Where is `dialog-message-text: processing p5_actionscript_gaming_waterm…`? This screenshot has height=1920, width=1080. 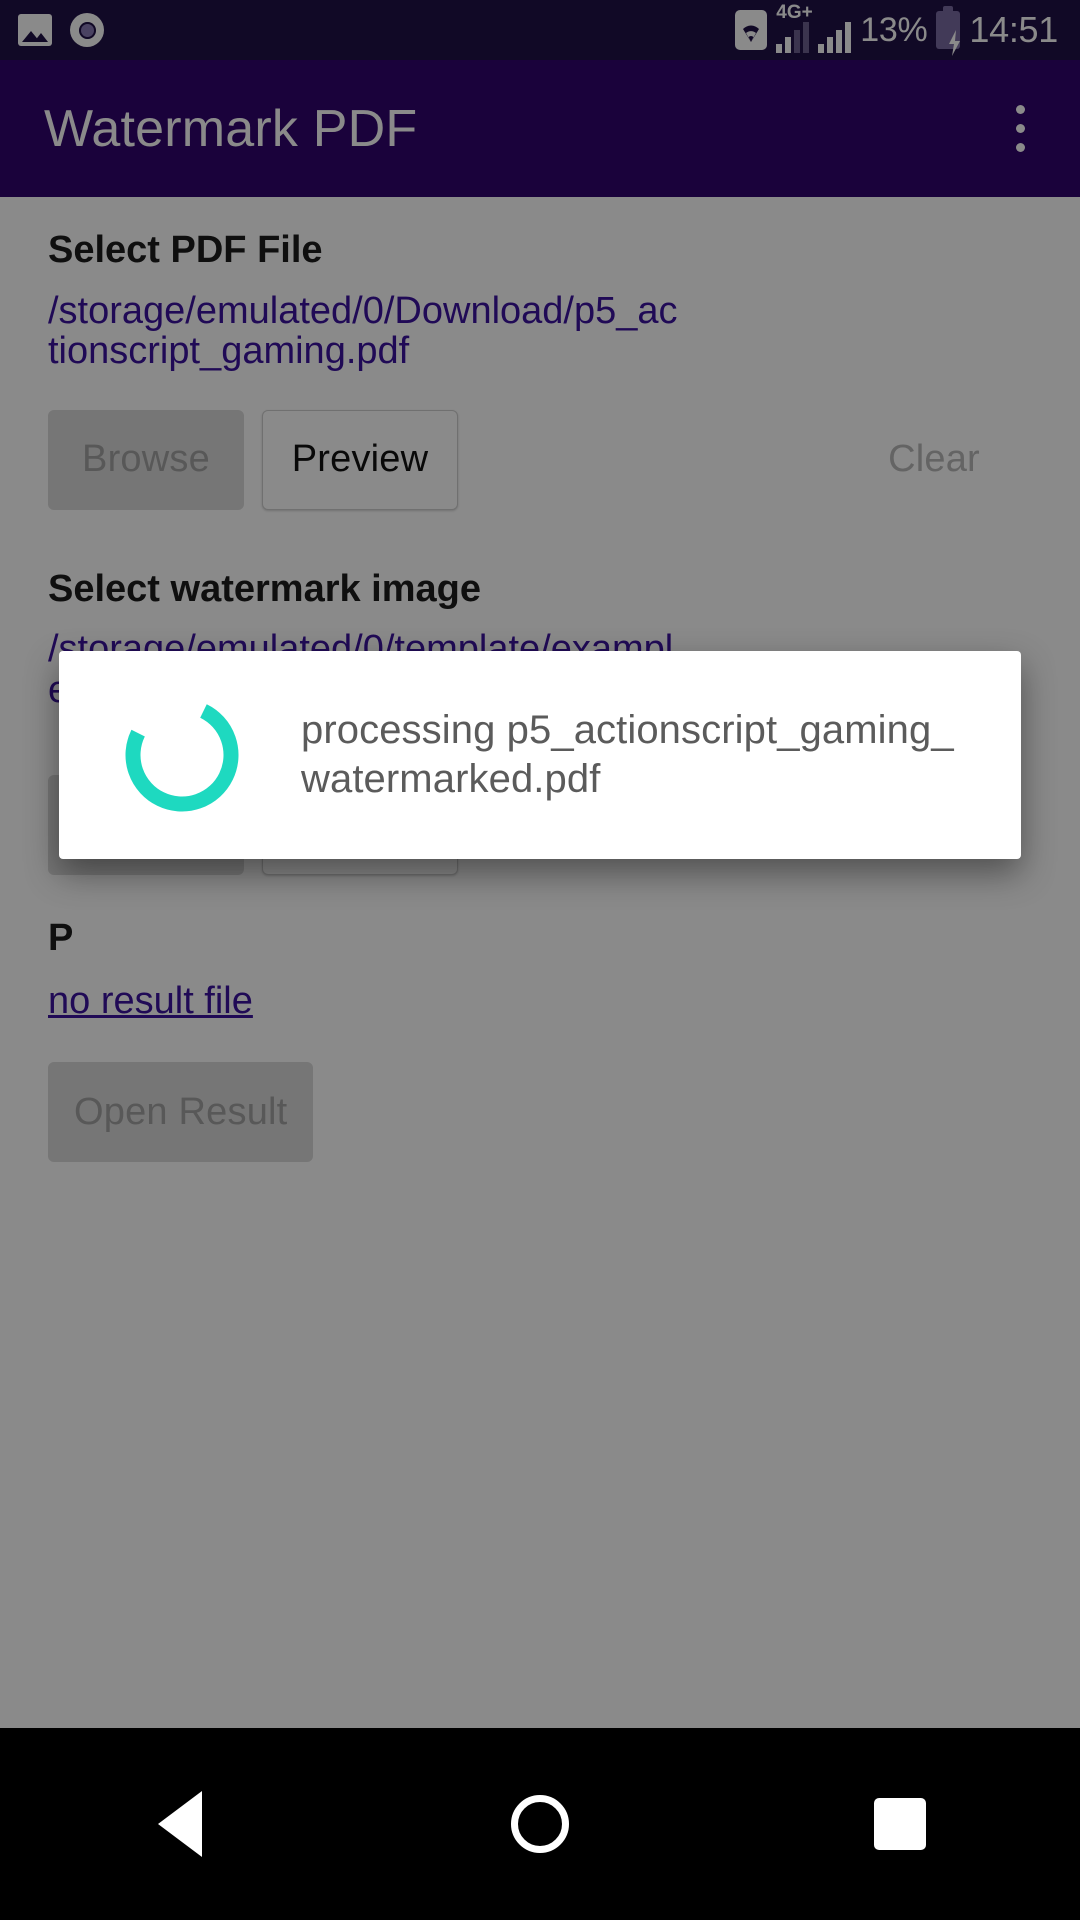
dialog-message-text: processing p5_actionscript_gaming_waterm… is located at coordinates (627, 754).